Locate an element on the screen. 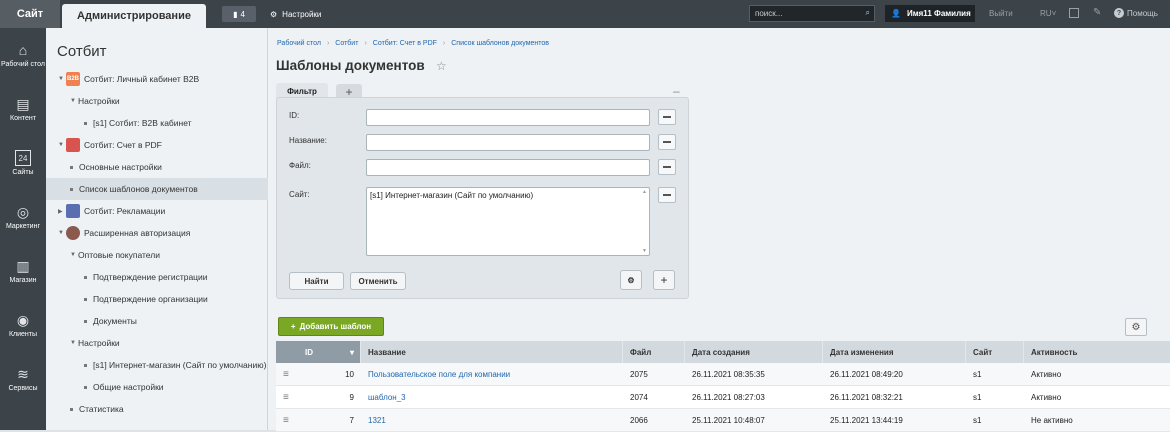 This screenshot has width=1170, height=432. tree-item-label: Основные настройки is located at coordinates (120, 167).